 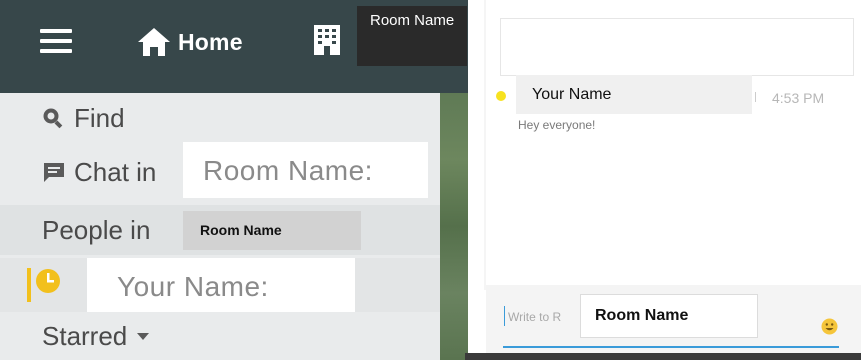 What do you see at coordinates (454, 226) in the screenshot?
I see `map-background` at bounding box center [454, 226].